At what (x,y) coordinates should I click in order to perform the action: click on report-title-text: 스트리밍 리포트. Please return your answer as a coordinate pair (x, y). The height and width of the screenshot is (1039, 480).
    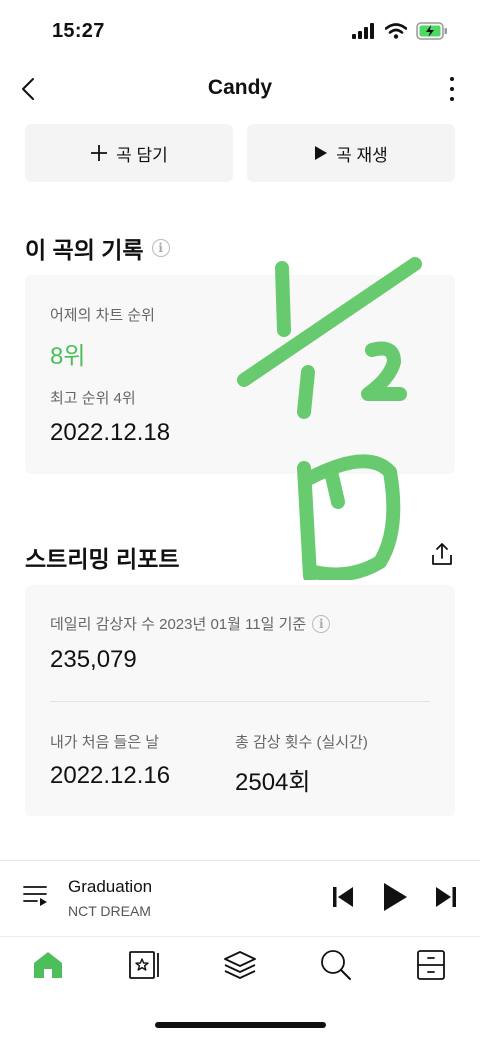
    Looking at the image, I should click on (102, 559).